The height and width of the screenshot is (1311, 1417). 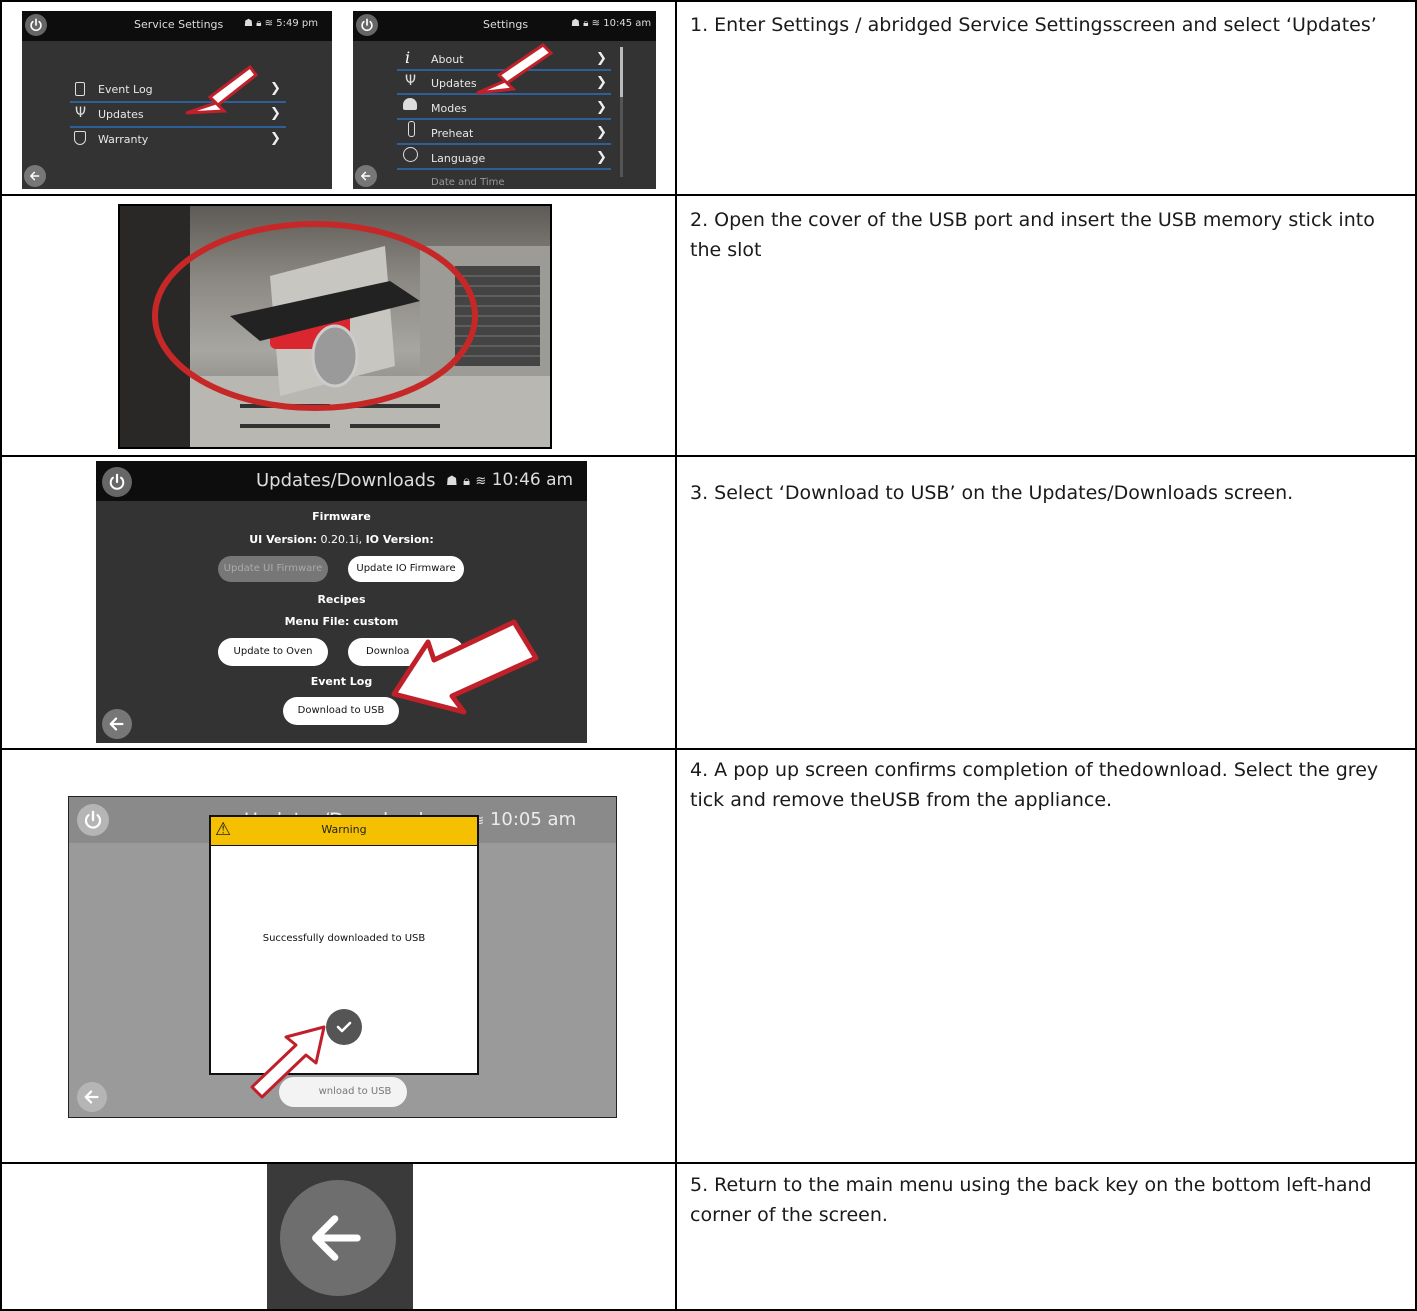 What do you see at coordinates (273, 569) in the screenshot?
I see `update-ui-firmware-button: Update UI Firmware` at bounding box center [273, 569].